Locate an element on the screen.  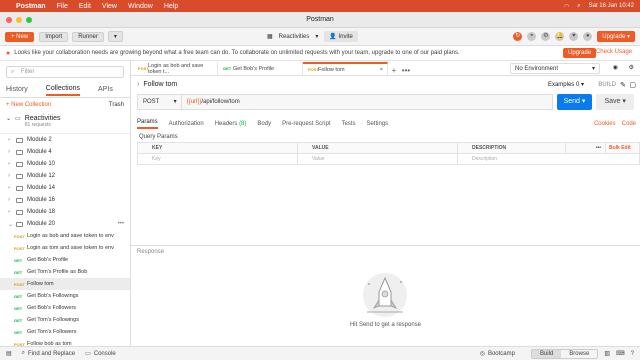
avatar: ● is located at coordinates (588, 36).